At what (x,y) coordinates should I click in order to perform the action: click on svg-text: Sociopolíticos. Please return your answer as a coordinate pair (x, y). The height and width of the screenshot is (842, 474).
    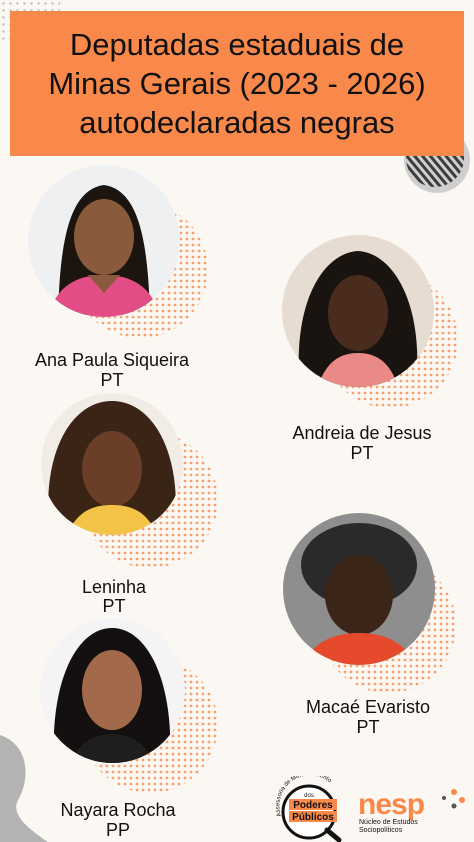
    Looking at the image, I should click on (381, 830).